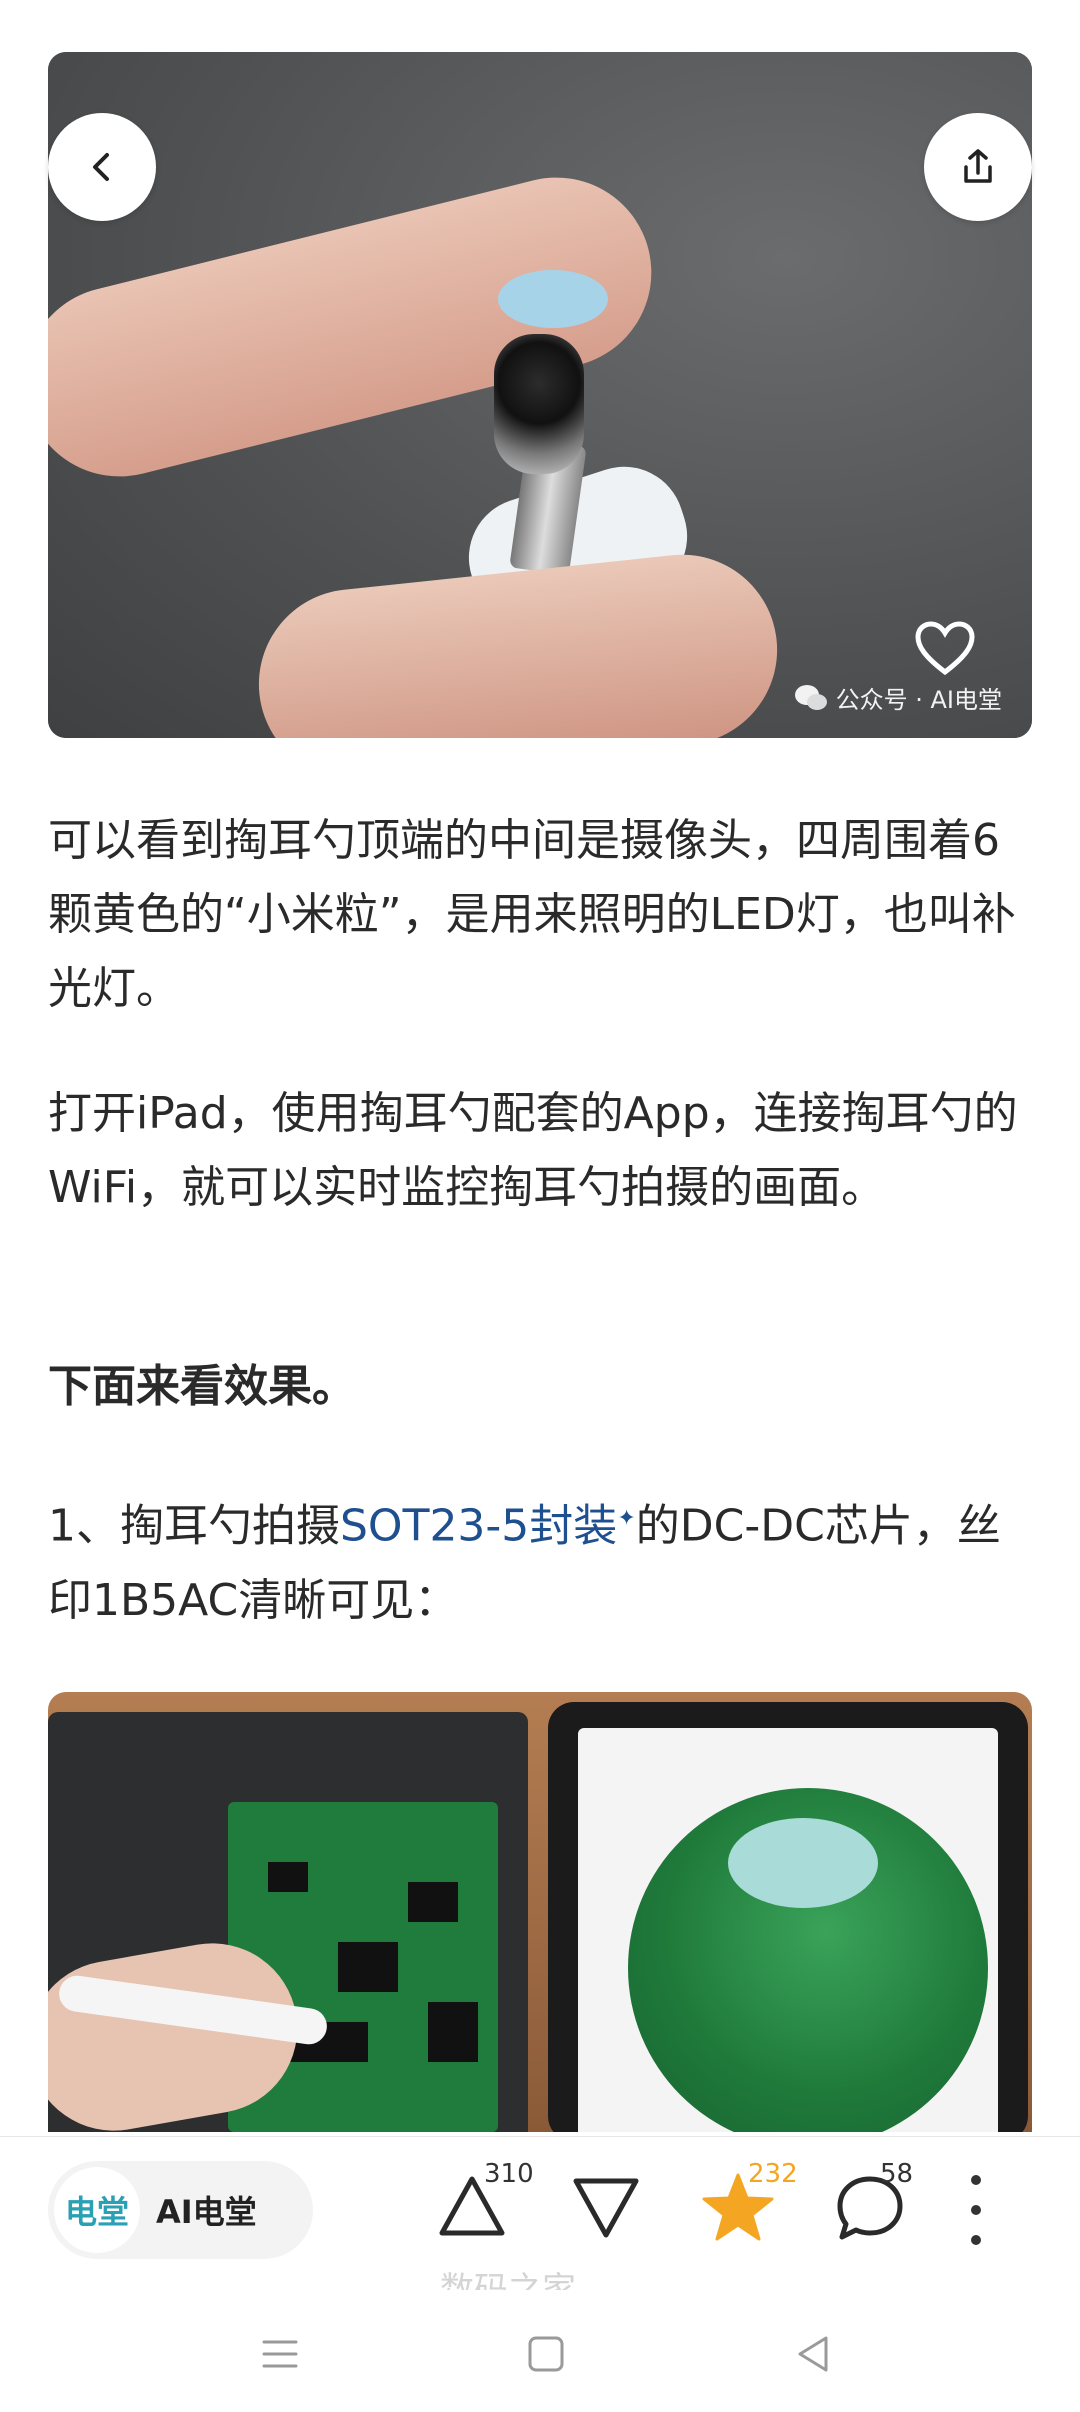 Image resolution: width=1080 pixels, height=2412 pixels. I want to click on ipad-screen, so click(788, 1930).